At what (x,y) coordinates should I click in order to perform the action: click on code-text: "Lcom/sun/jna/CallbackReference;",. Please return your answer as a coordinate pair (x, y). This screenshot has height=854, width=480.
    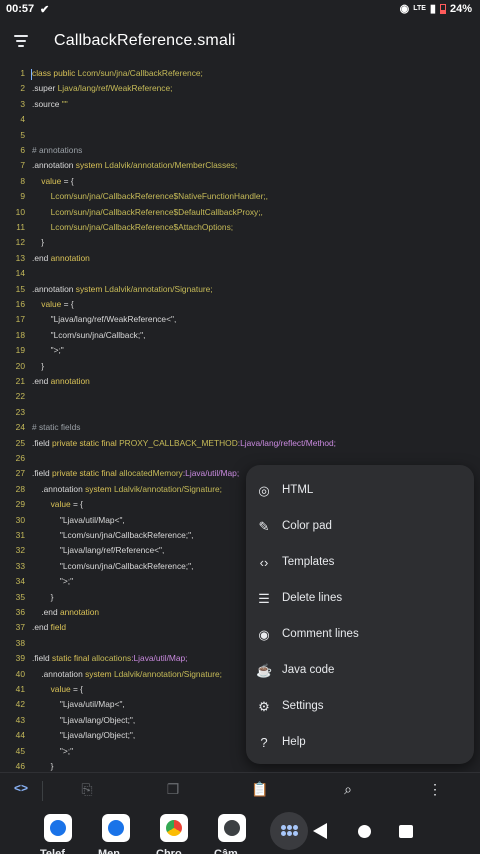
    Looking at the image, I should click on (113, 565).